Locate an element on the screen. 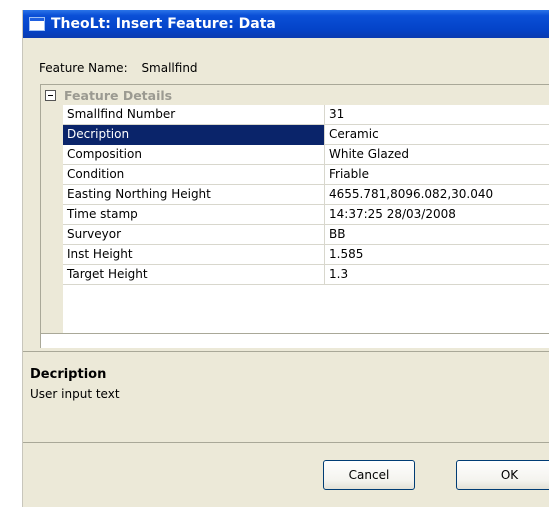 The height and width of the screenshot is (507, 549). property-label: Easting Northing Height is located at coordinates (194, 195).